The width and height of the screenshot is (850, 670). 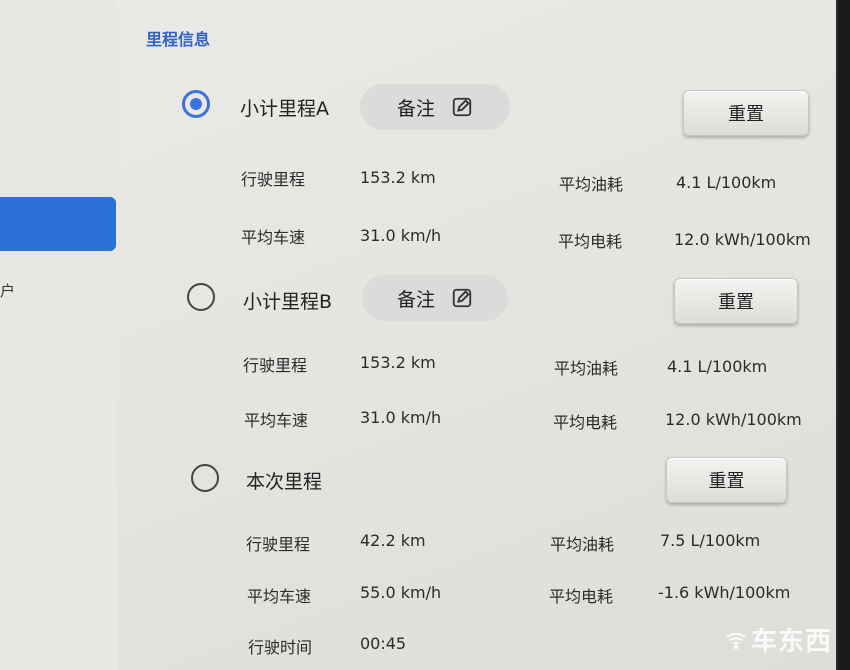 I want to click on trip-b-power-label: 平均电耗, so click(x=585, y=422).